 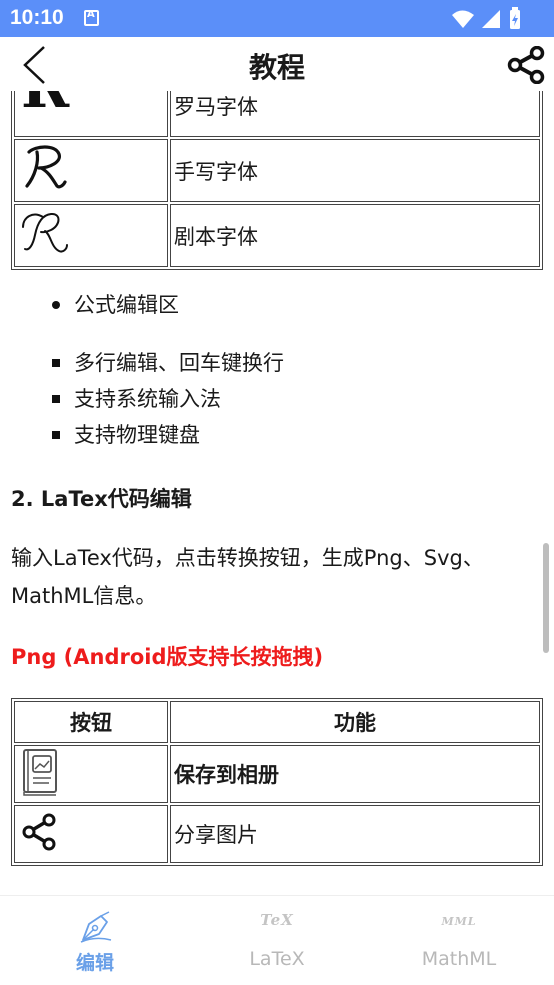 What do you see at coordinates (277, 18) in the screenshot?
I see `status-bar: 10:10` at bounding box center [277, 18].